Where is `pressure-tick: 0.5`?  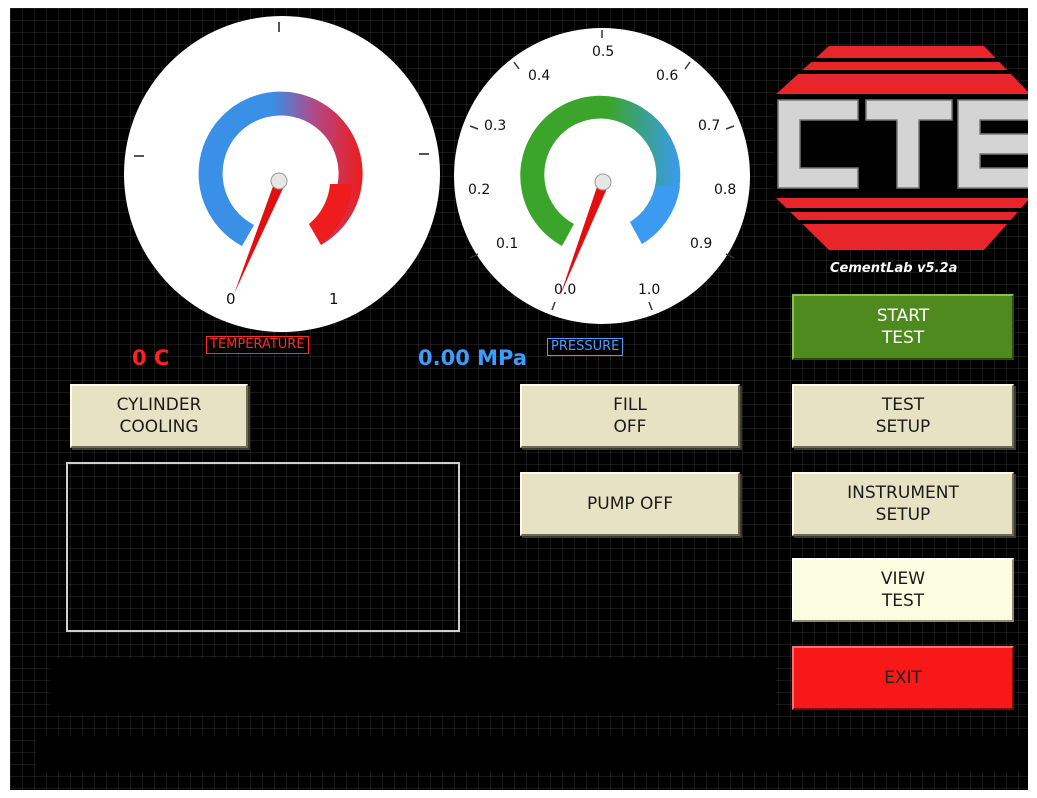
pressure-tick: 0.5 is located at coordinates (603, 52).